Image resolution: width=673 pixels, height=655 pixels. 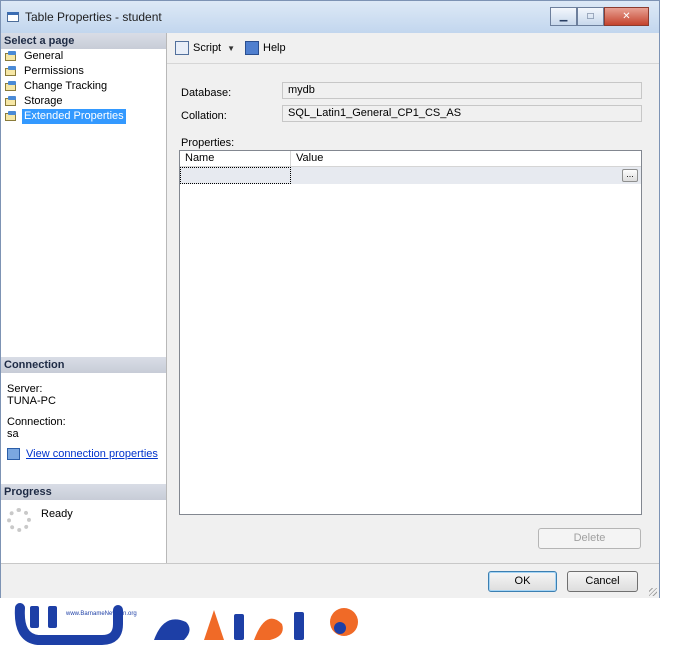 I want to click on progress-status: Ready, so click(x=83, y=520).